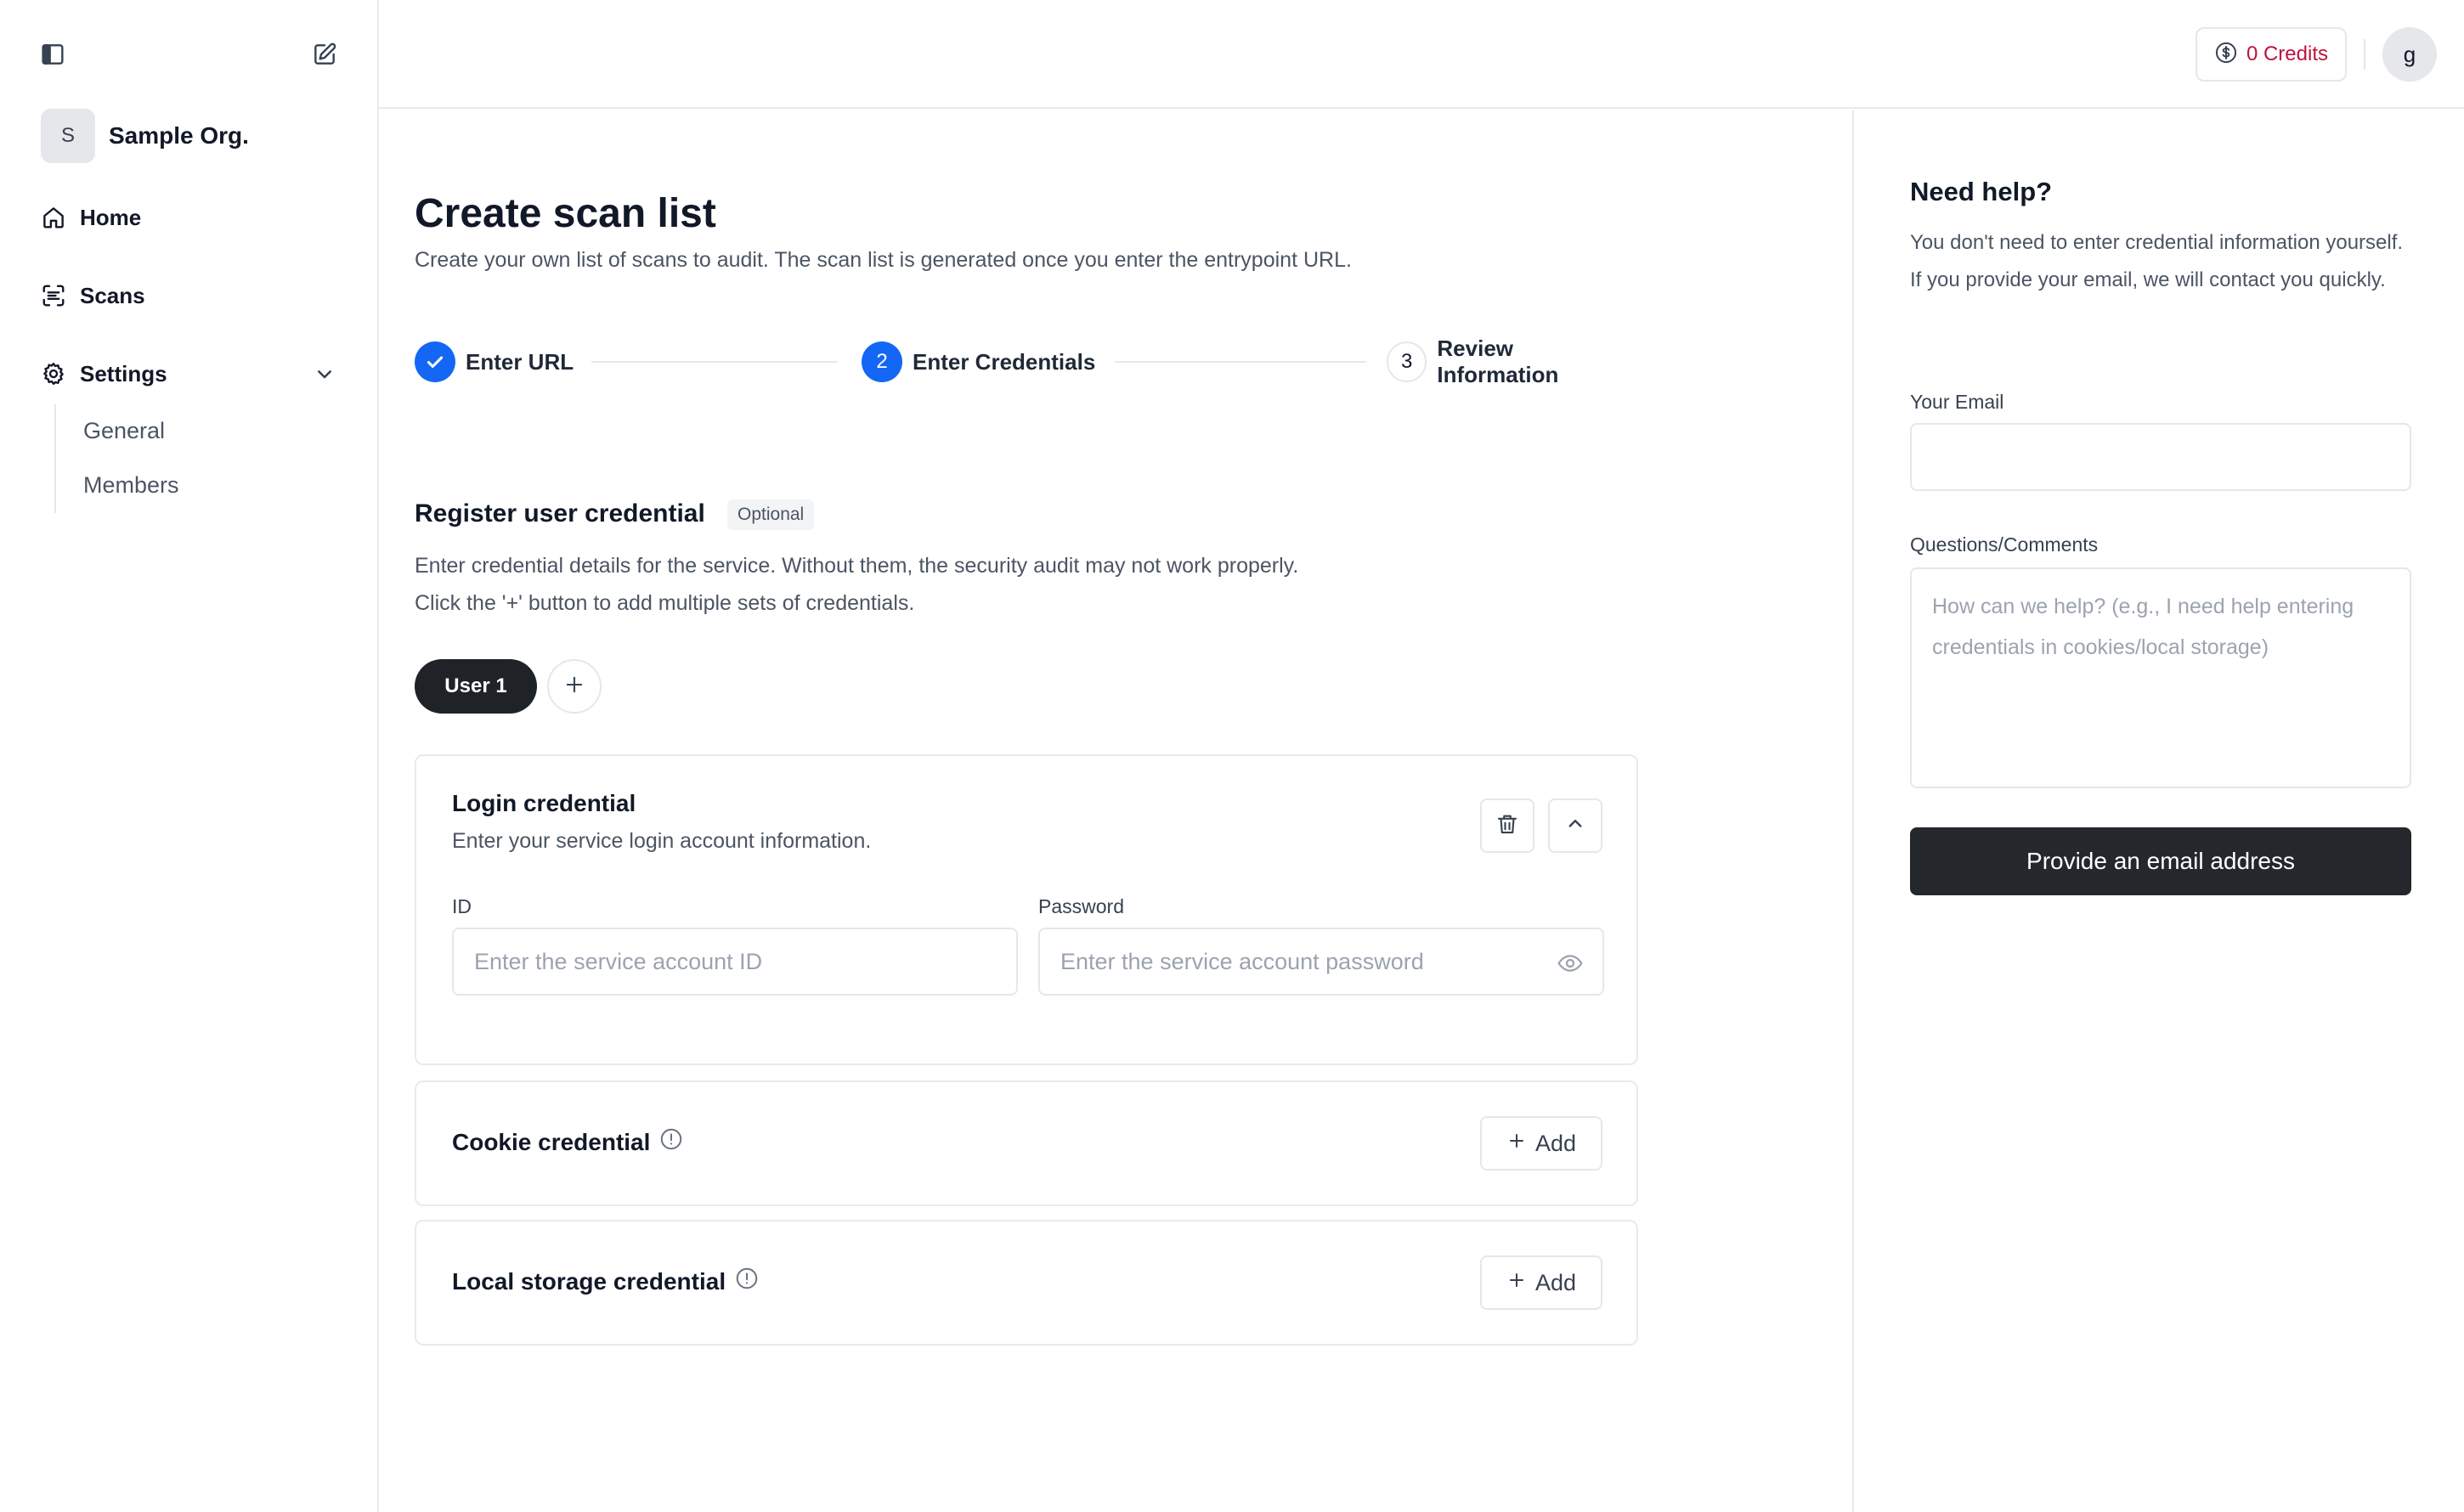 The width and height of the screenshot is (2464, 1512). I want to click on step-label: Review Information, so click(1498, 361).